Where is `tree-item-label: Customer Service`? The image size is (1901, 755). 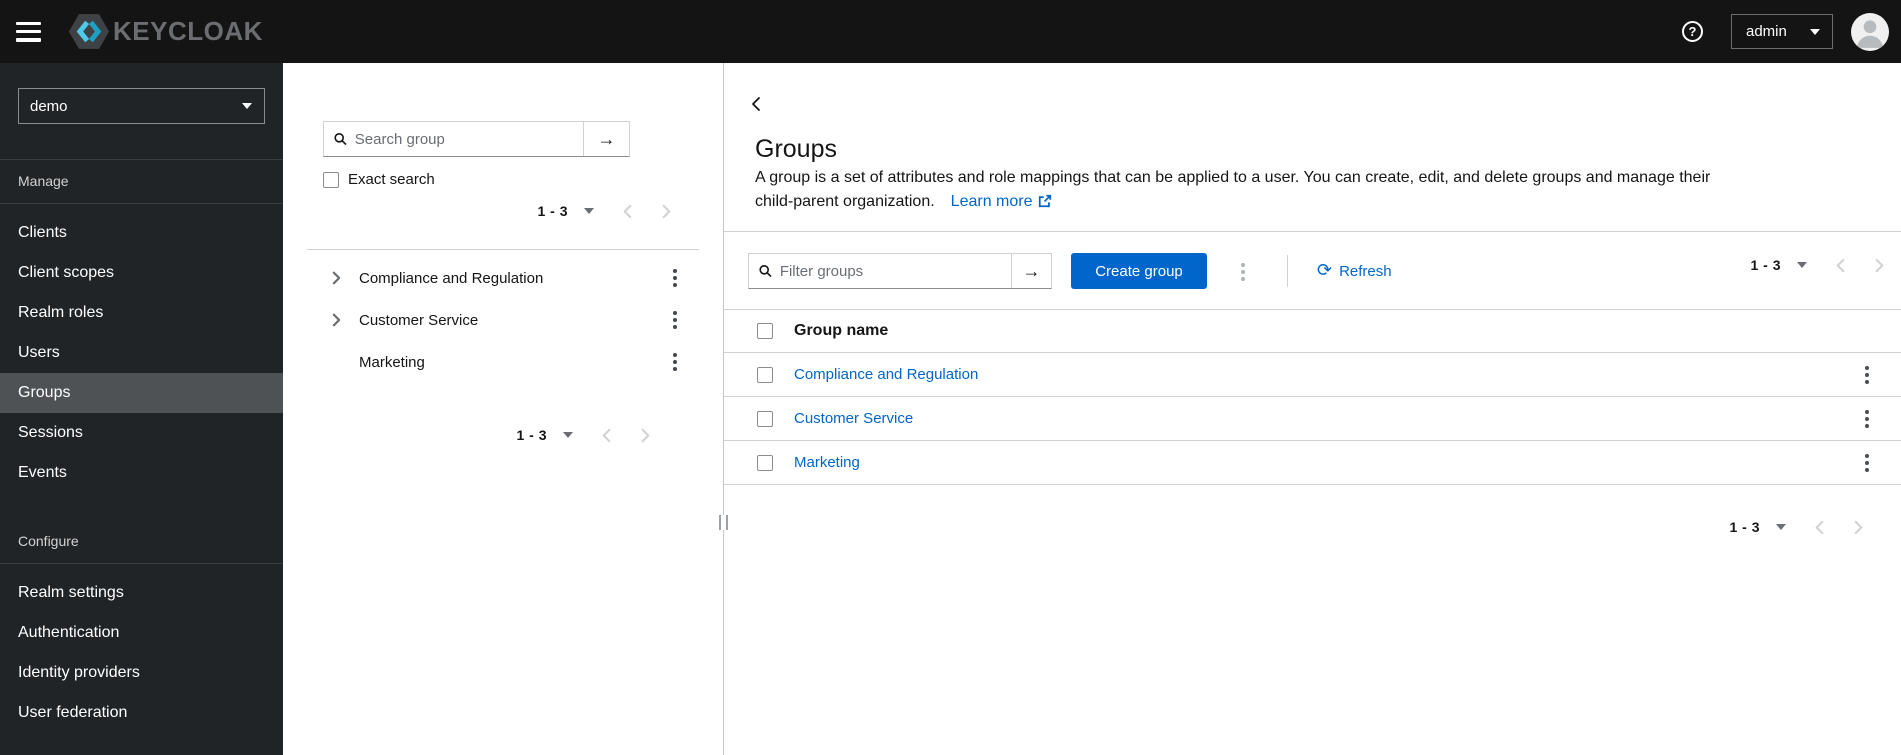
tree-item-label: Customer Service is located at coordinates (418, 320).